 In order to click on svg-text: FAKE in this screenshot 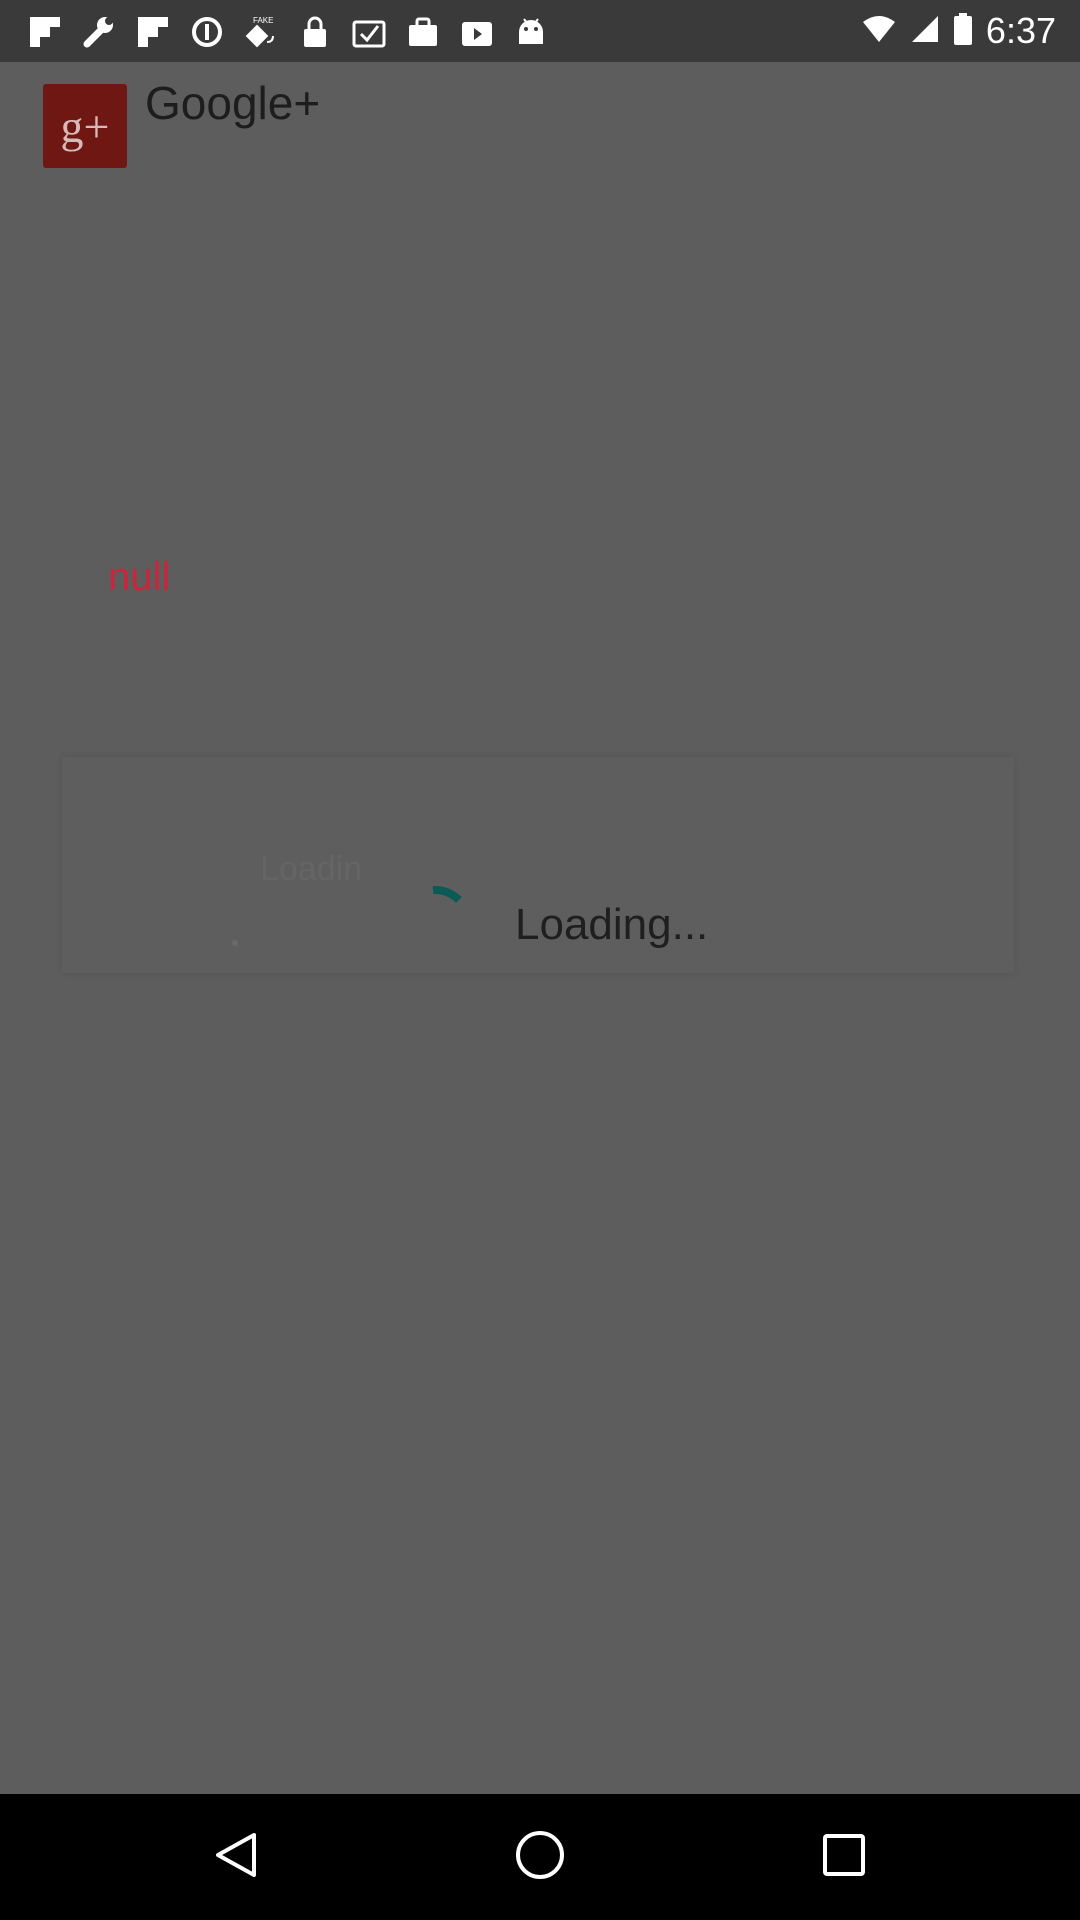, I will do `click(263, 20)`.